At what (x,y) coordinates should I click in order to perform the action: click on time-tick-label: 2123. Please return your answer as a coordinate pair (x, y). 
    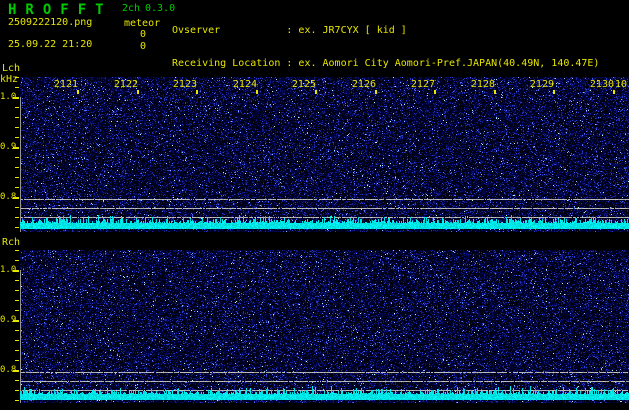
    Looking at the image, I should click on (184, 84).